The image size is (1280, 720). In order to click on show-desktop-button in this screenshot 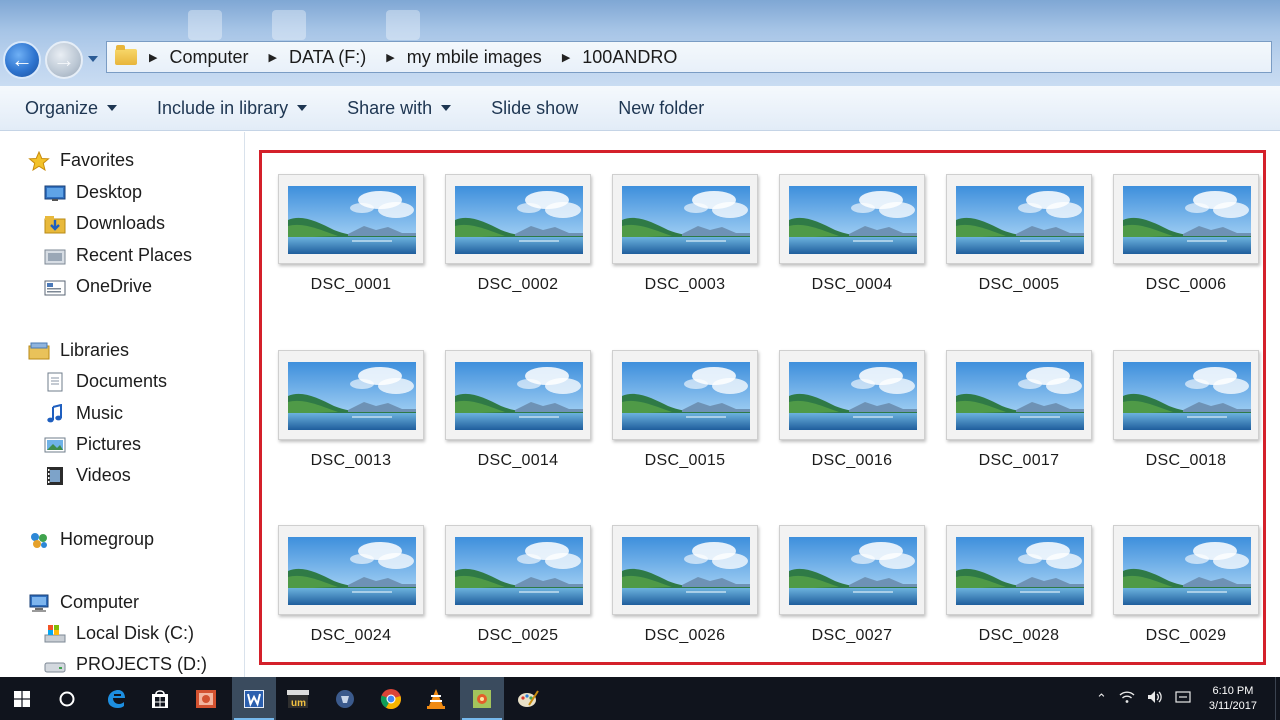, I will do `click(1277, 698)`.